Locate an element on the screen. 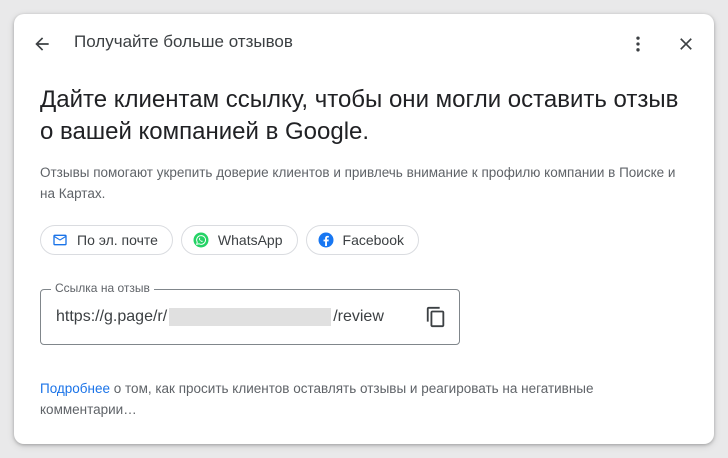 The width and height of the screenshot is (728, 458). chip-label: WhatsApp is located at coordinates (250, 240).